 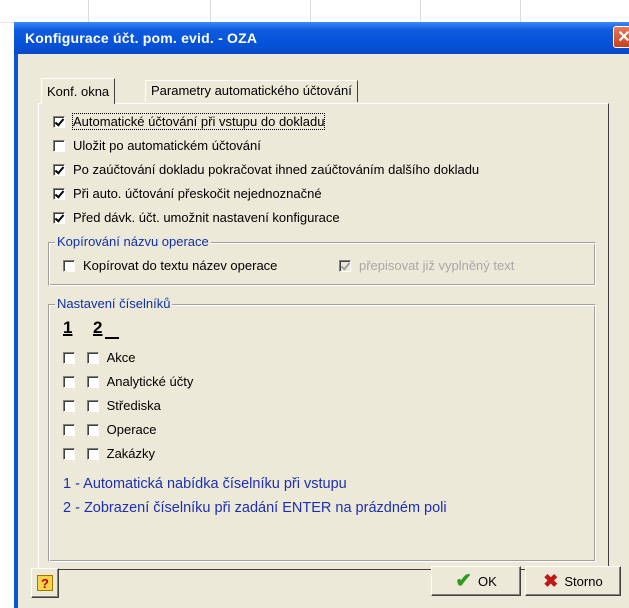 What do you see at coordinates (131, 453) in the screenshot?
I see `codelist-label: Zakázky` at bounding box center [131, 453].